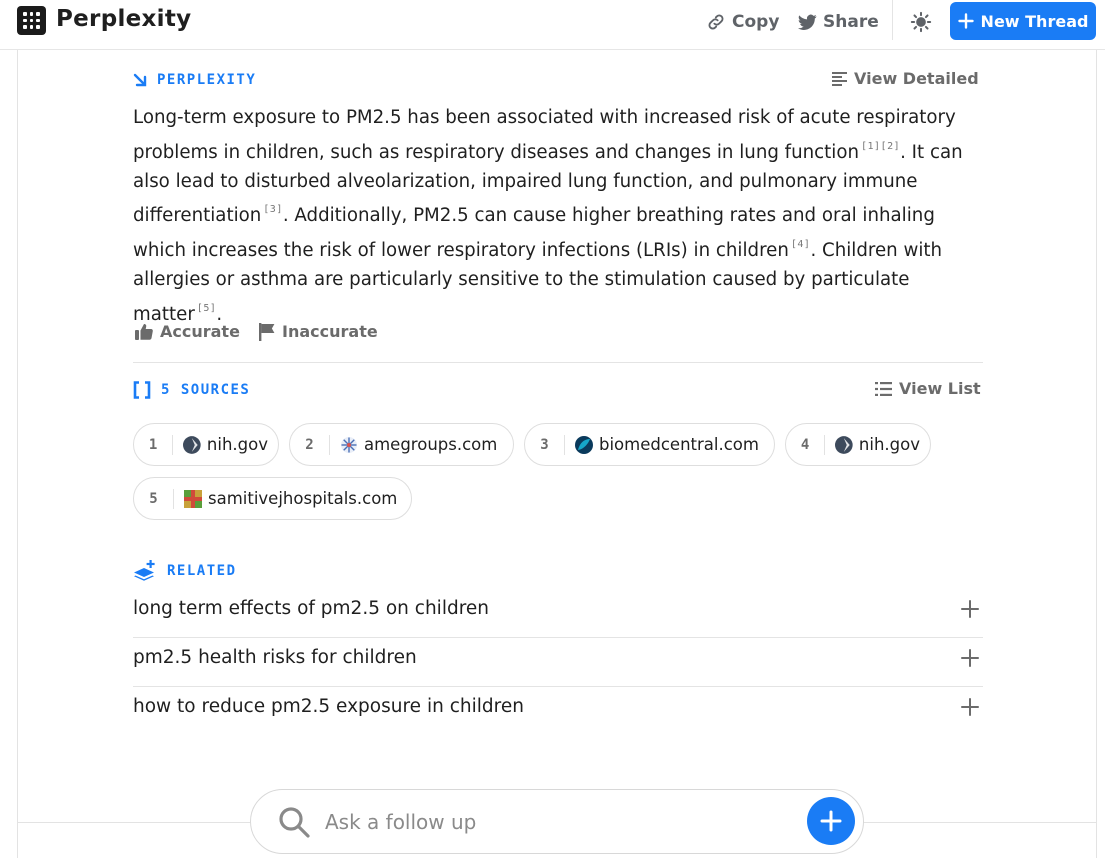  I want to click on related-item: long term effects of pm2.5 on children, so click(558, 608).